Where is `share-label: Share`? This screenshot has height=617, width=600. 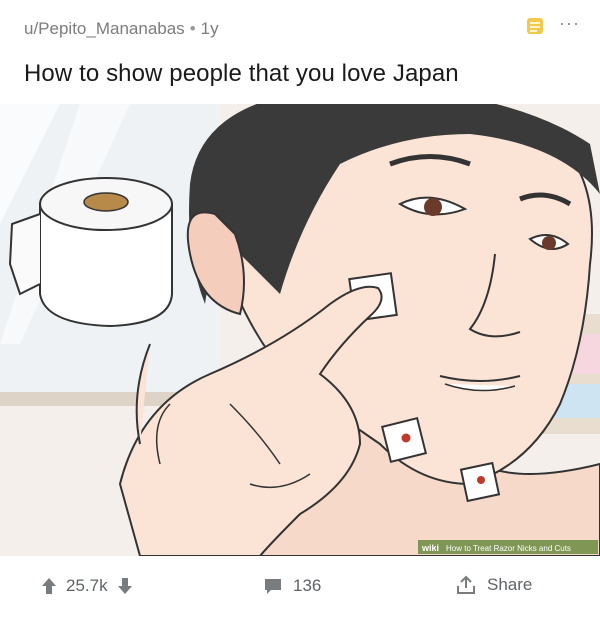 share-label: Share is located at coordinates (510, 584).